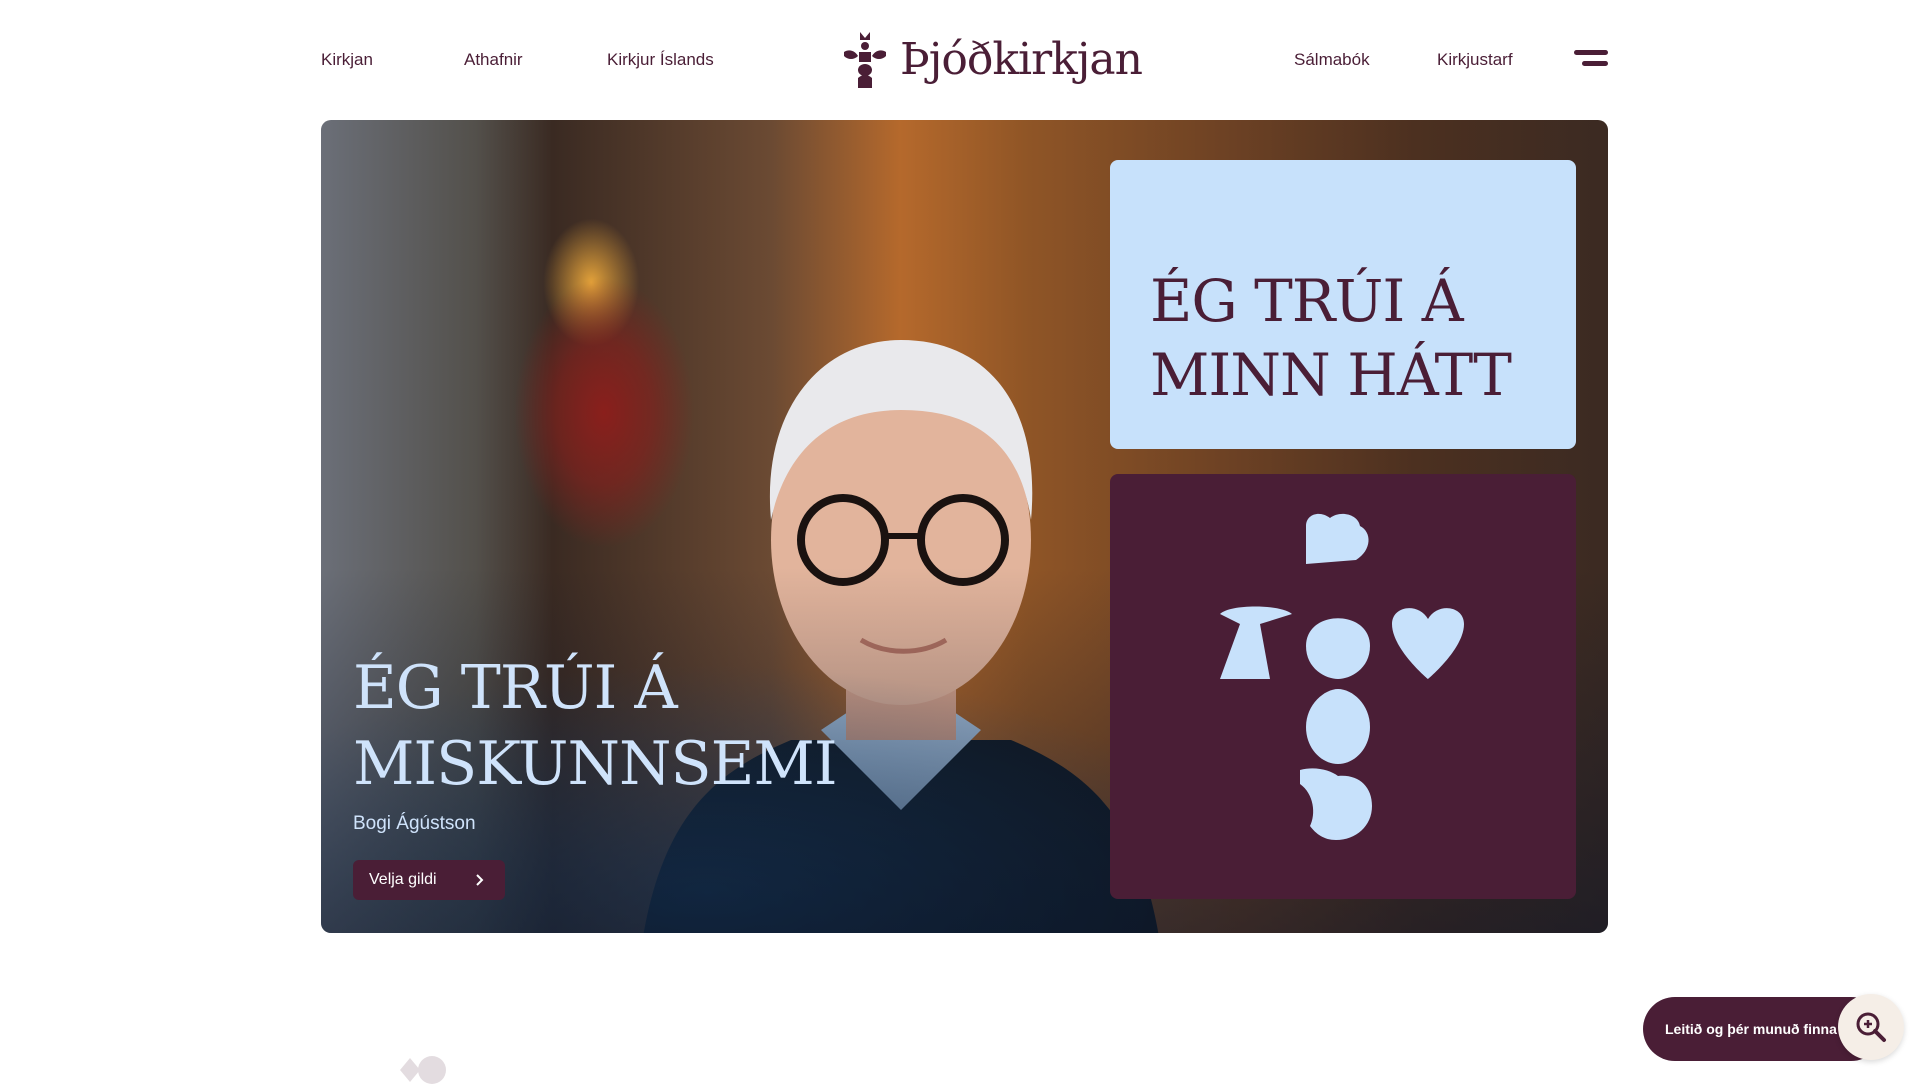  What do you see at coordinates (423, 1070) in the screenshot?
I see `decorative-symbol` at bounding box center [423, 1070].